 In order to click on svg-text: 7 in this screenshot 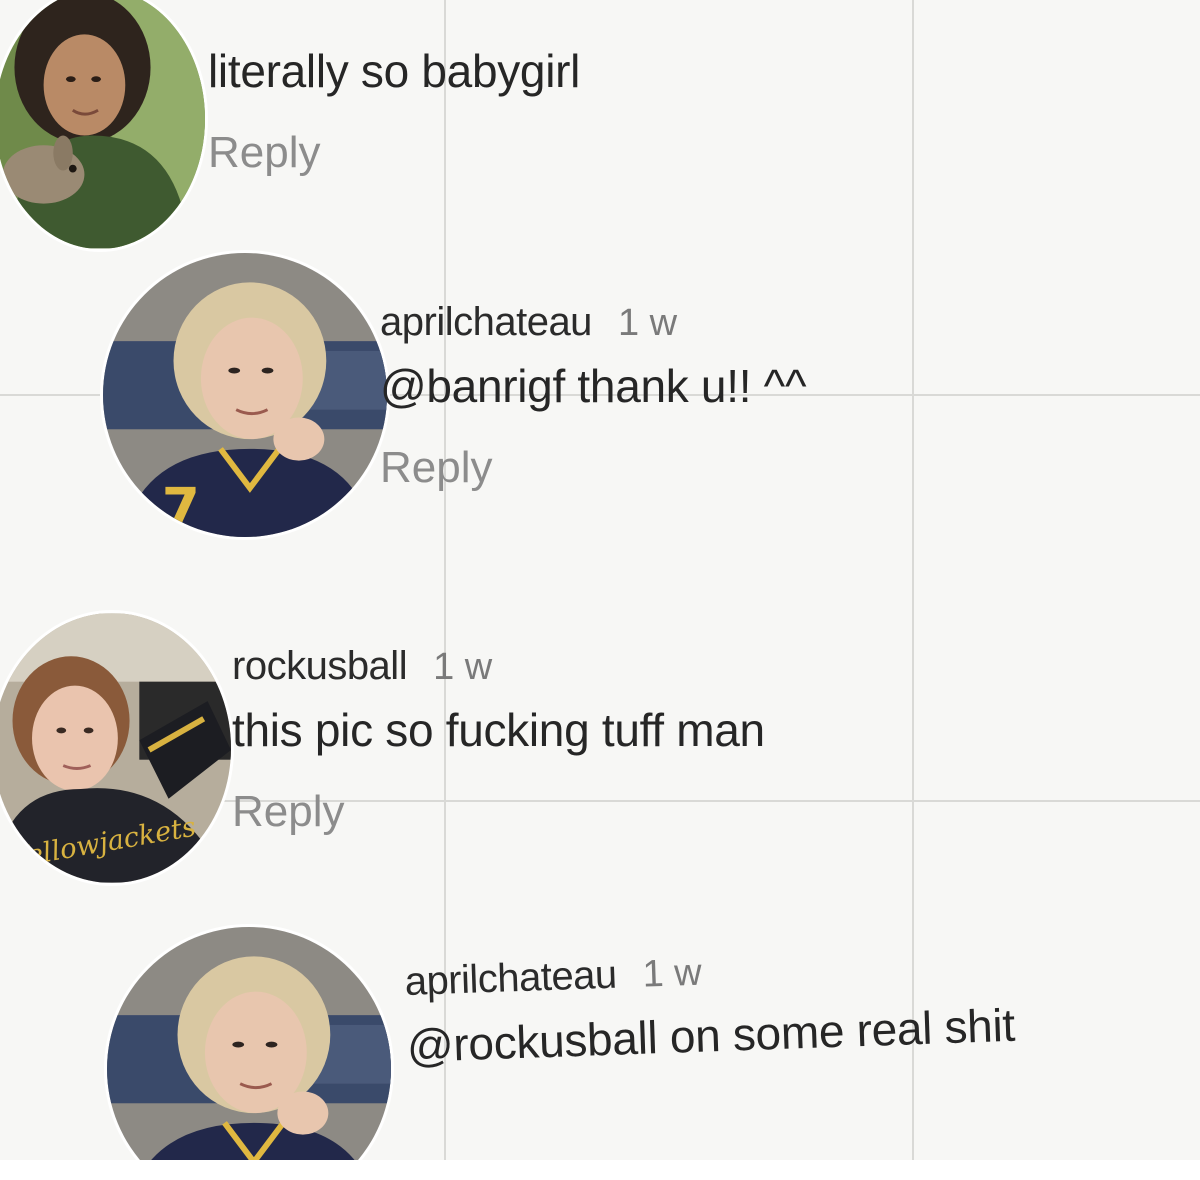, I will do `click(181, 506)`.